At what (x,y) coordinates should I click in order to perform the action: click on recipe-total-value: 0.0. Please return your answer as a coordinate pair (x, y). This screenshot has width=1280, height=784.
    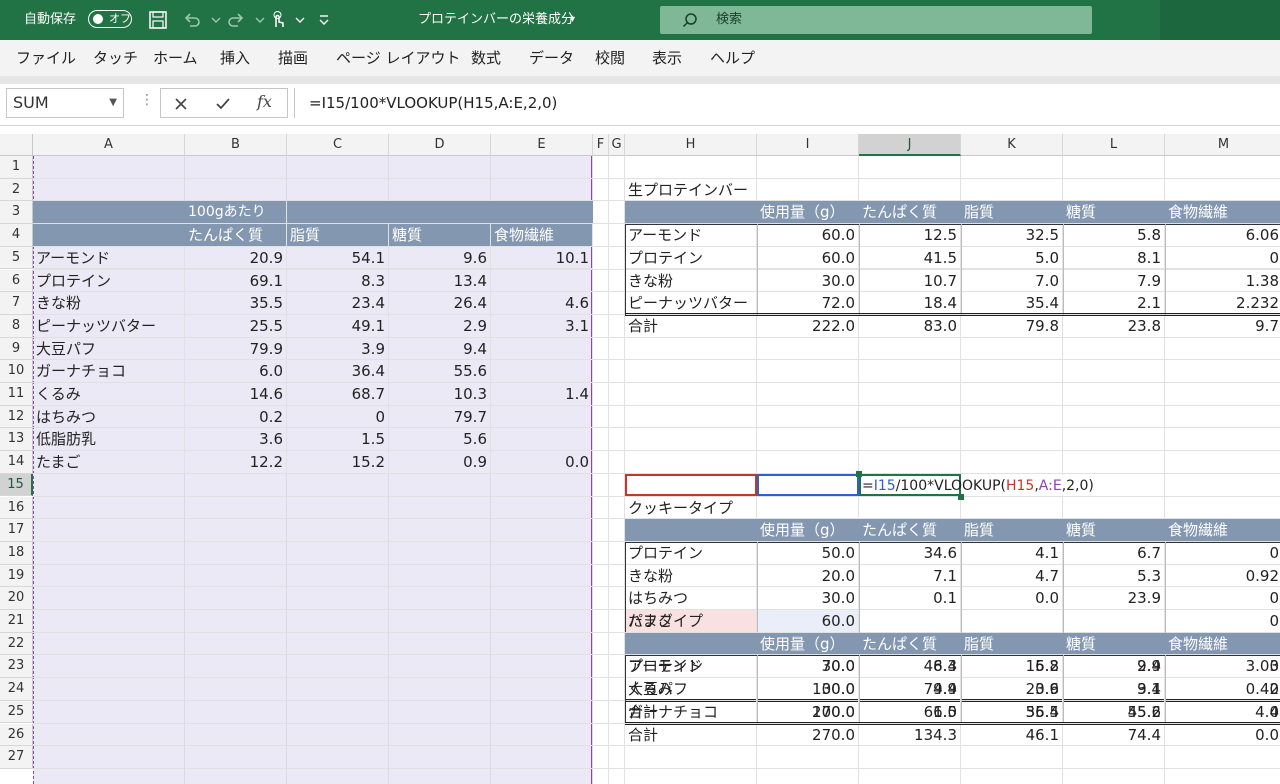
    Looking at the image, I should click on (1222, 735).